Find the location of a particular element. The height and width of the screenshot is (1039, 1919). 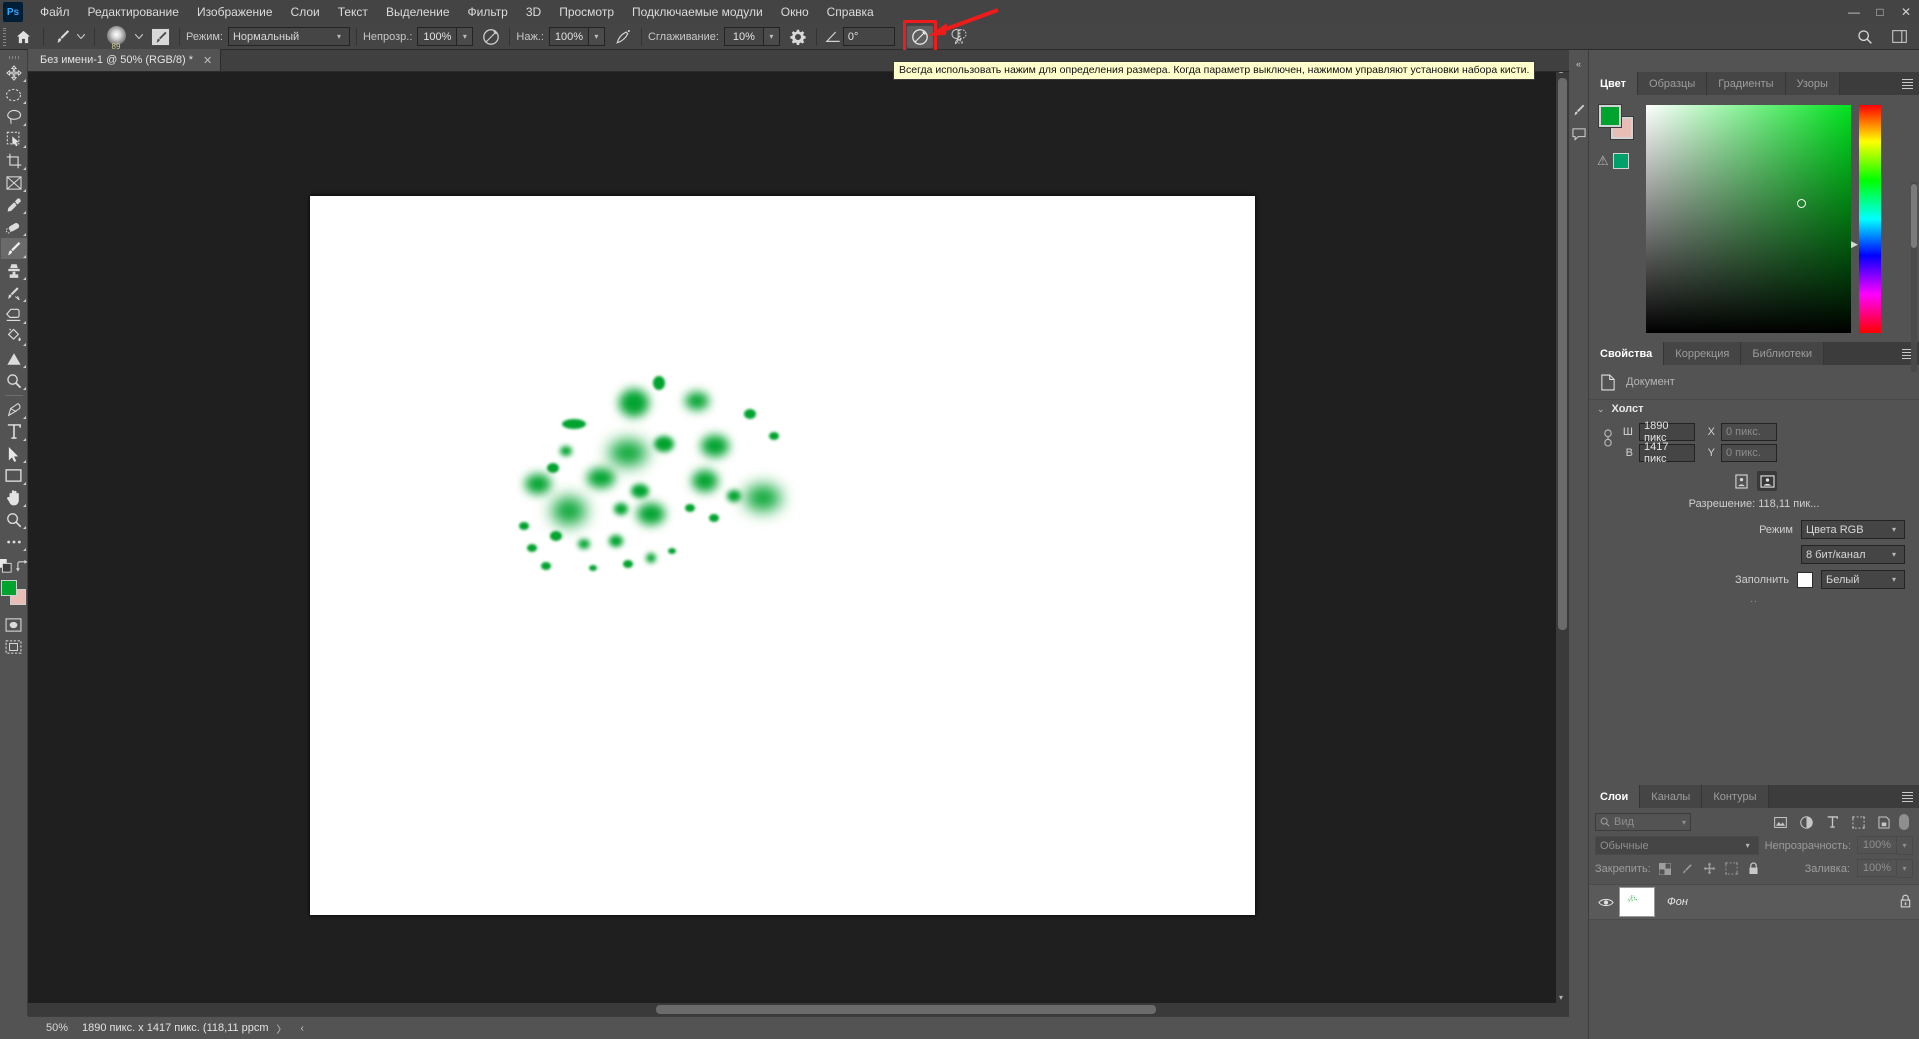

menu-item-window: Окно is located at coordinates (795, 12).